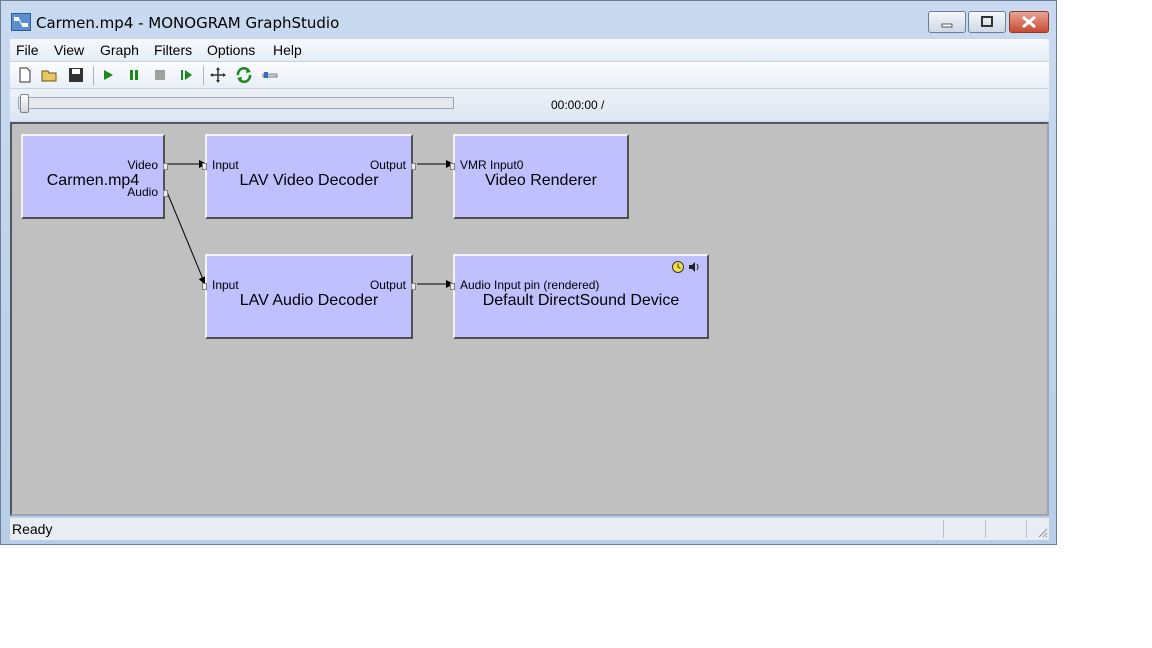 The height and width of the screenshot is (648, 1152). I want to click on clock-icon, so click(678, 267).